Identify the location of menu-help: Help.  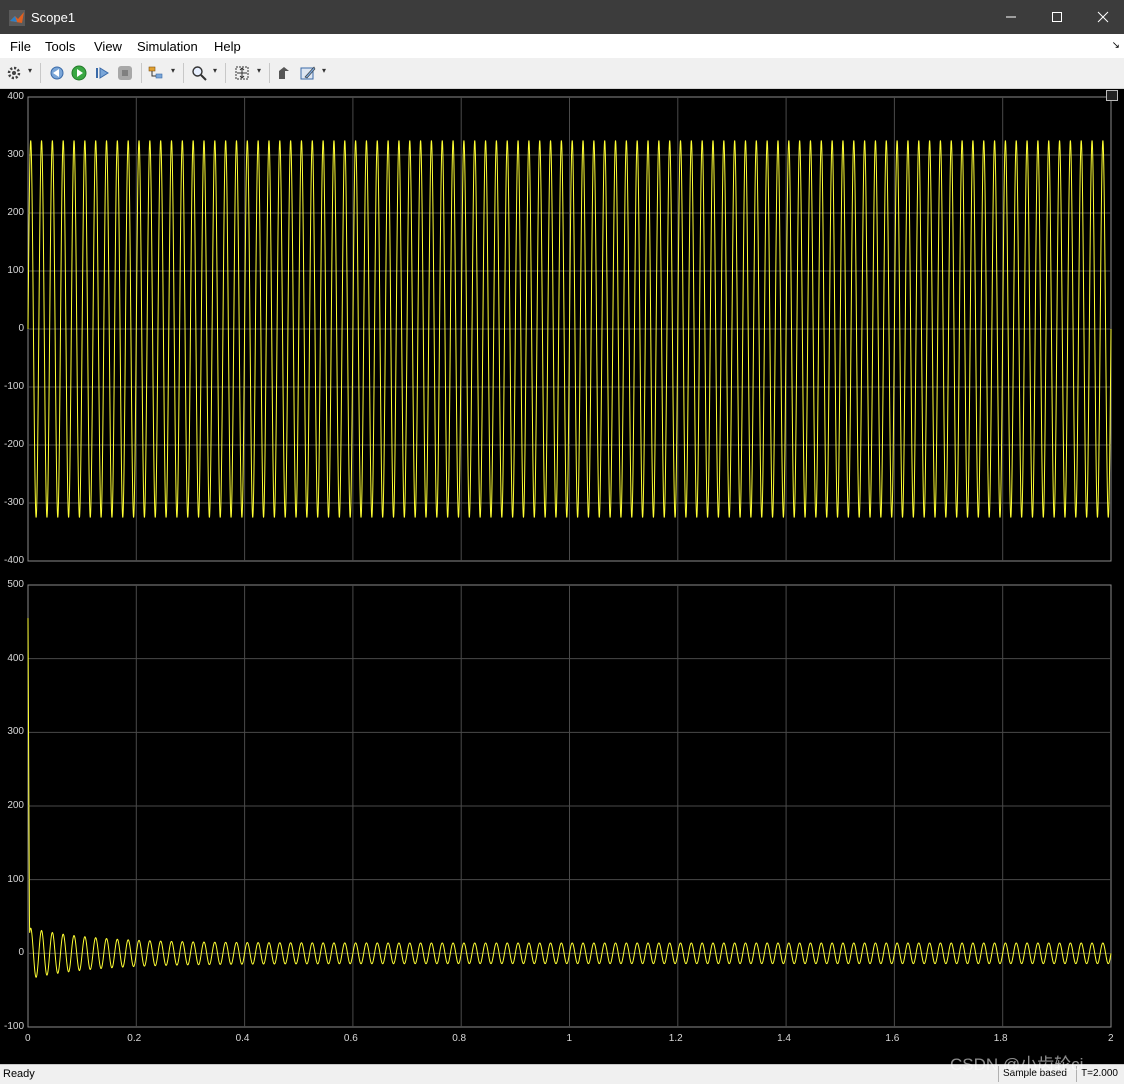
(227, 46).